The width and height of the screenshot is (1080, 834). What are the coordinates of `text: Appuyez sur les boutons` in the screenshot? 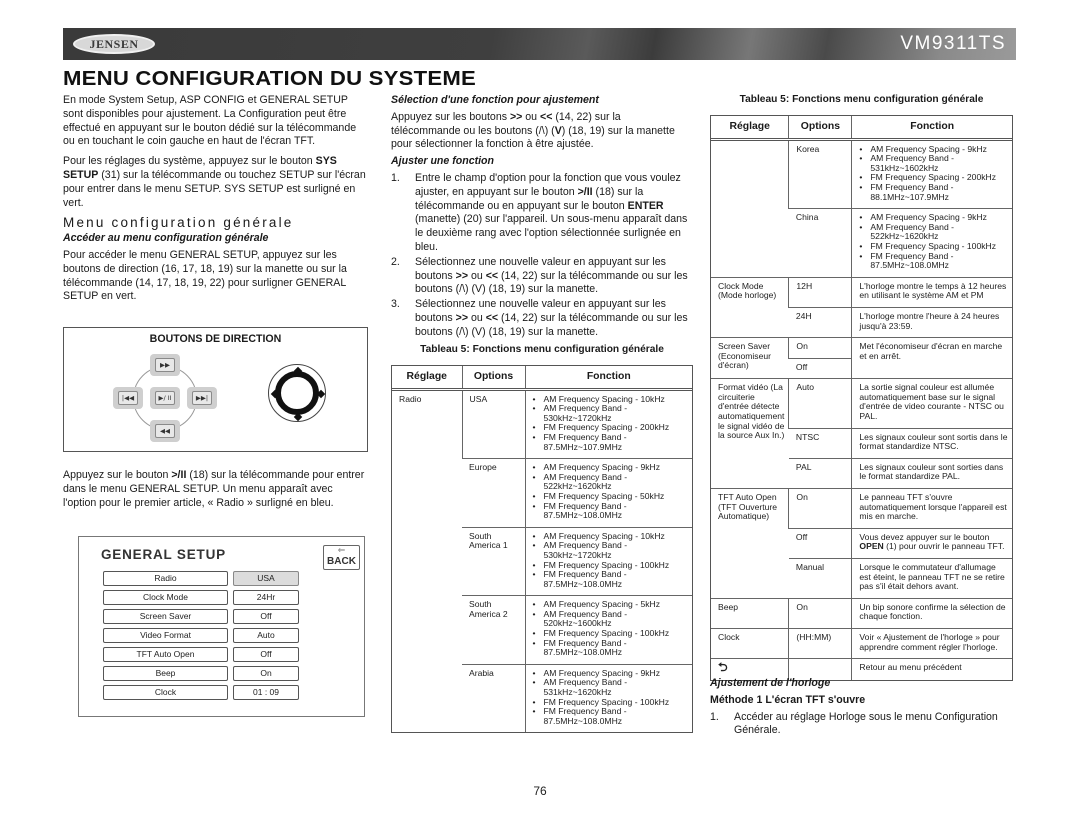 It's located at (450, 116).